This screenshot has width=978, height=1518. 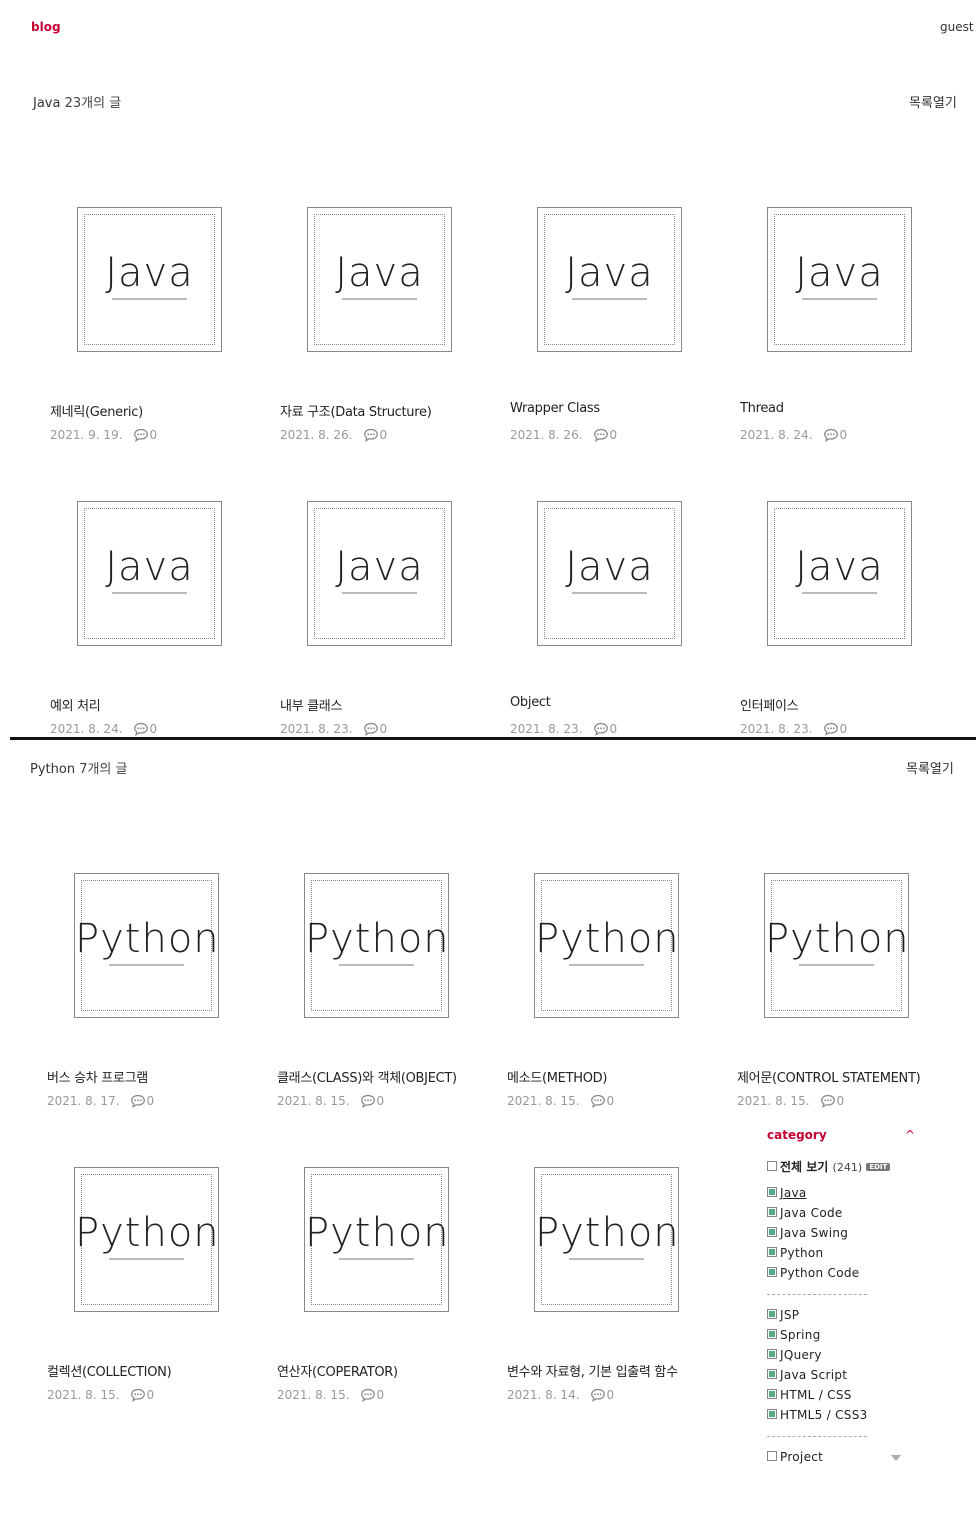 I want to click on java-list-toggle: 목록열기, so click(x=933, y=101).